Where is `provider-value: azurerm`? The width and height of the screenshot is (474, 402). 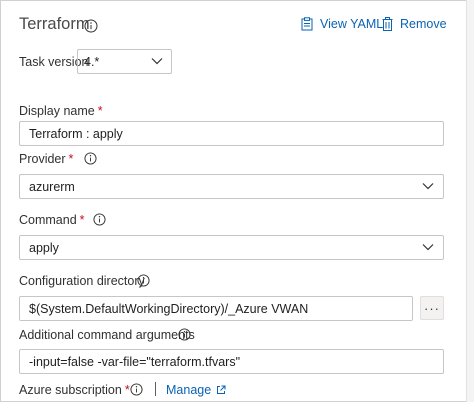
provider-value: azurerm is located at coordinates (52, 186).